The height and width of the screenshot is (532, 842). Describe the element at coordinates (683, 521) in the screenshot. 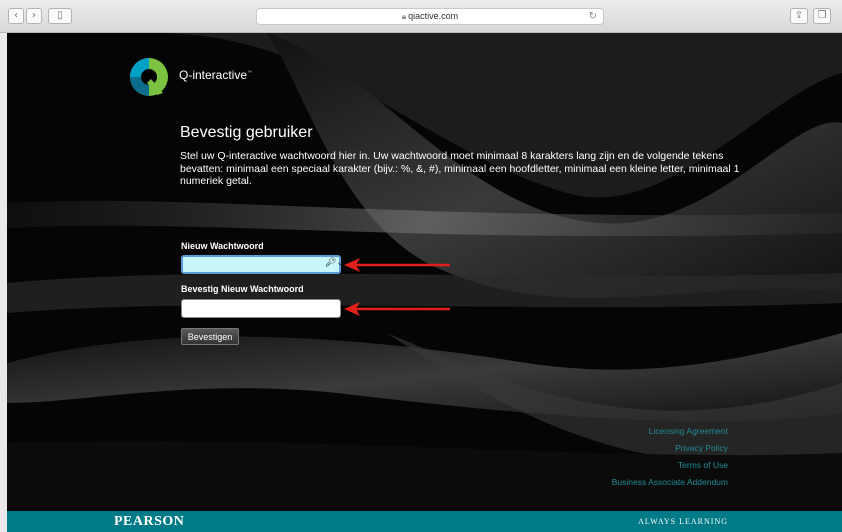

I see `tagline: ALWAYS LEARNING` at that location.